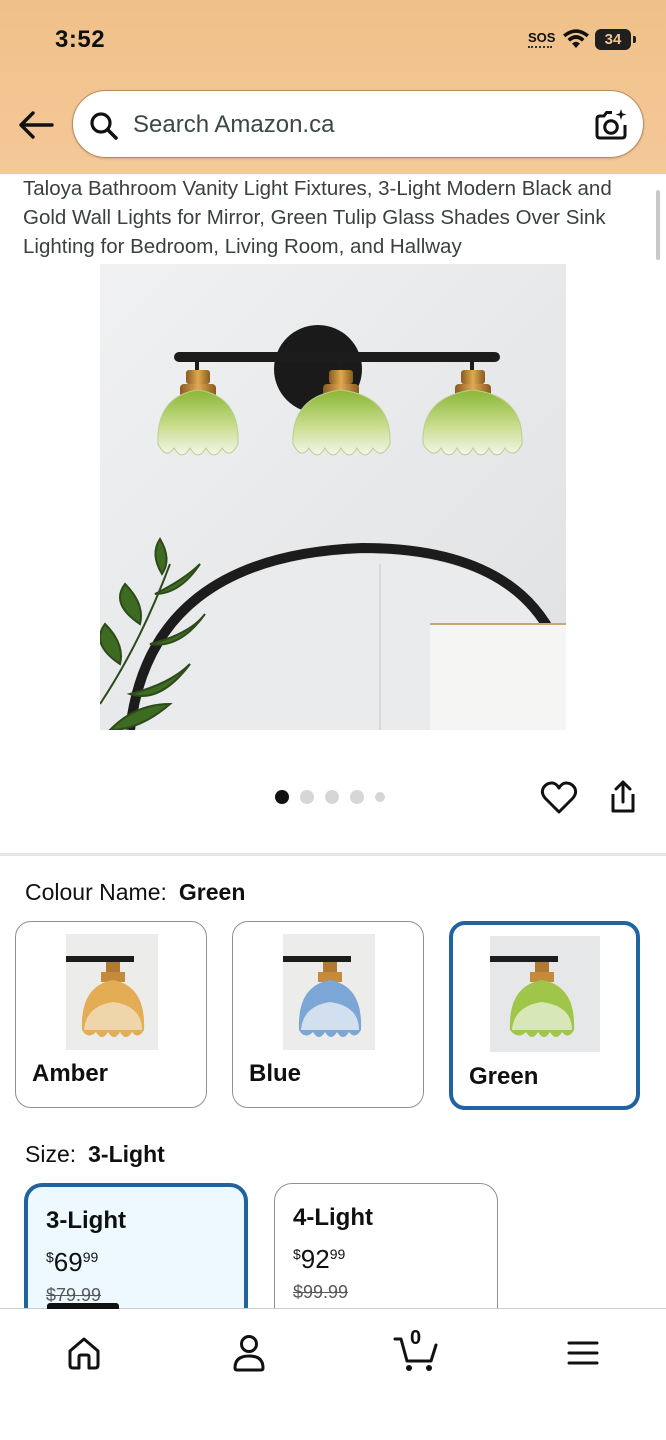 This screenshot has height=1440, width=666. What do you see at coordinates (86, 1220) in the screenshot?
I see `size-option-label: 3-Light` at bounding box center [86, 1220].